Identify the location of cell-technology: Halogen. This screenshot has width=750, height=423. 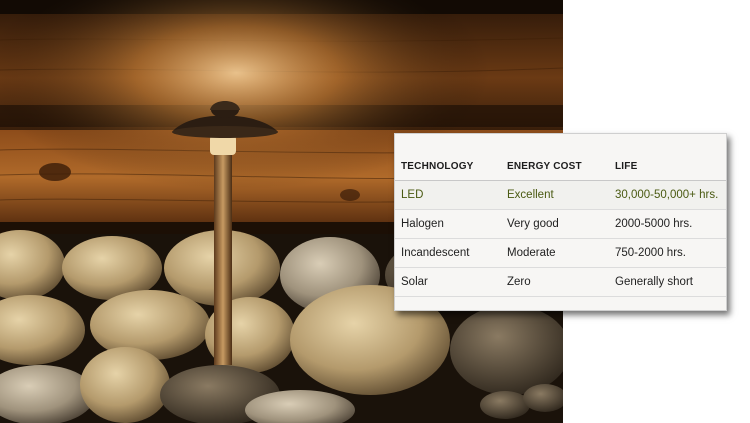
(448, 224).